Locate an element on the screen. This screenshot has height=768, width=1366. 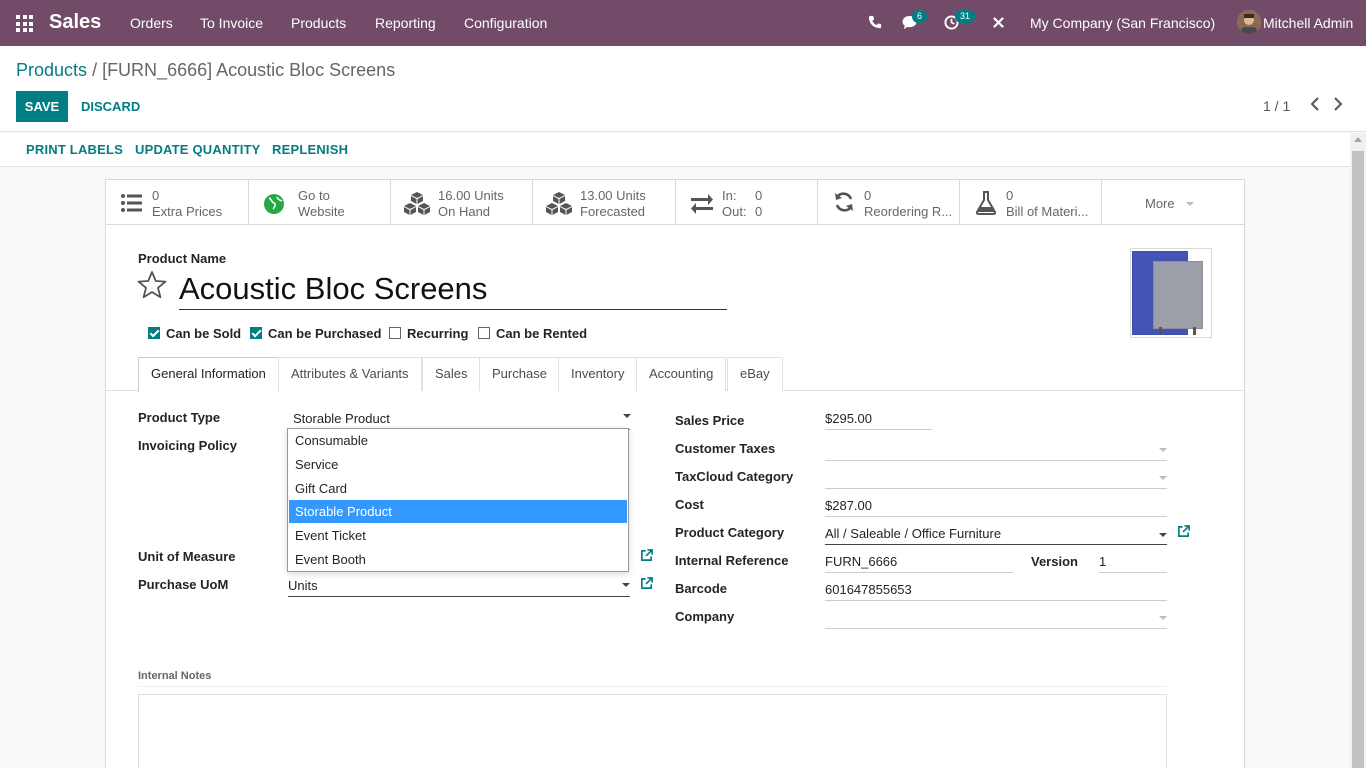
menu-reporting: Reporting is located at coordinates (405, 23).